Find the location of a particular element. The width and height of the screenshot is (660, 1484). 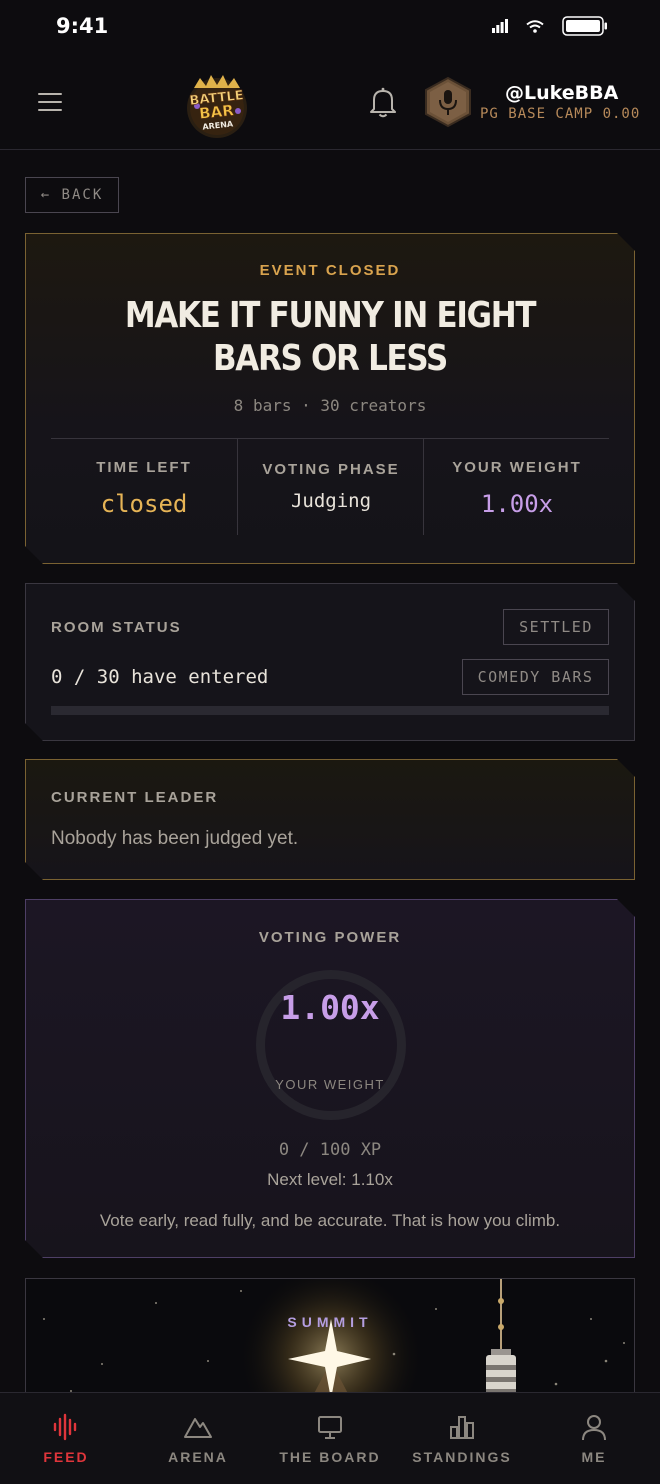

room-entered-count: 0 / 30 have entered is located at coordinates (160, 677).